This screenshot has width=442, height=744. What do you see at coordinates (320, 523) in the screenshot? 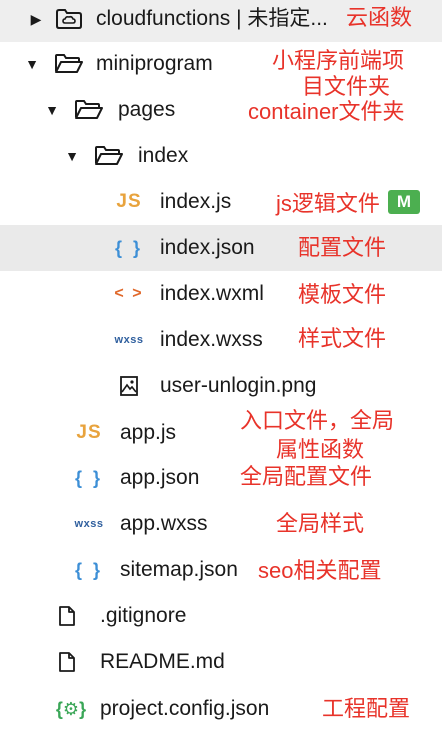
I see `annotation-app-wxss: 全局样式` at bounding box center [320, 523].